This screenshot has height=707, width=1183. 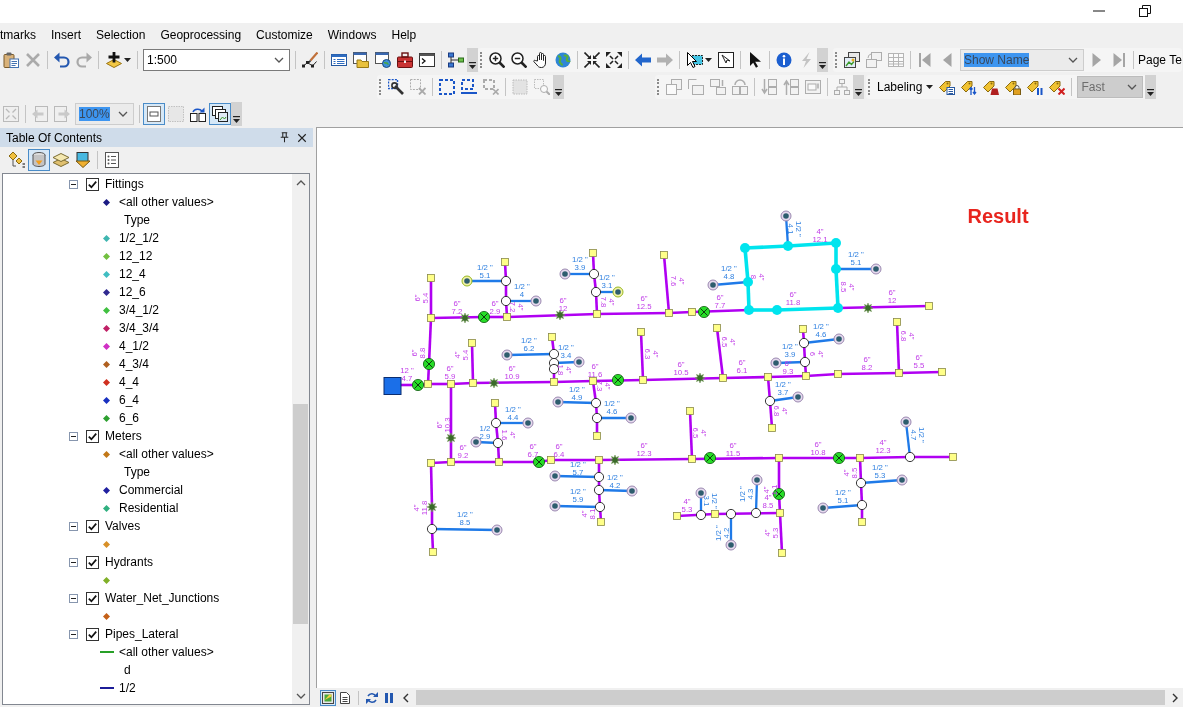 What do you see at coordinates (216, 60) in the screenshot?
I see `dropdown-field: 1:500` at bounding box center [216, 60].